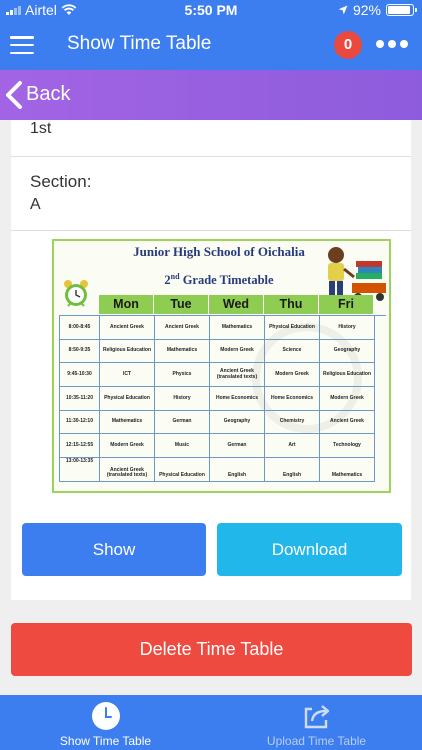 The width and height of the screenshot is (422, 750). What do you see at coordinates (392, 44) in the screenshot?
I see `more-options-icon` at bounding box center [392, 44].